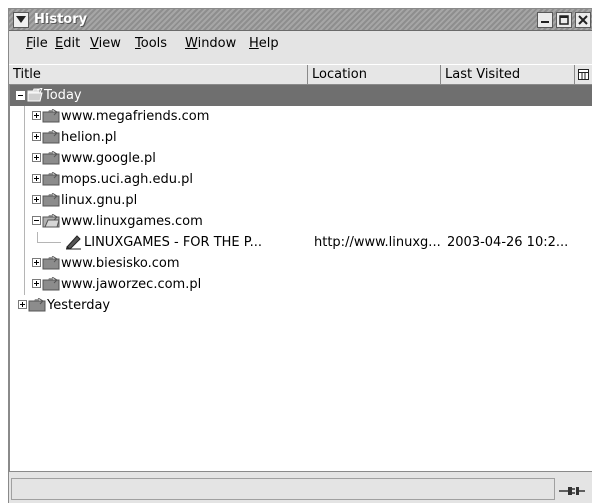  Describe the element at coordinates (301, 158) in the screenshot. I see `tree-row-site: www.google.pl` at that location.